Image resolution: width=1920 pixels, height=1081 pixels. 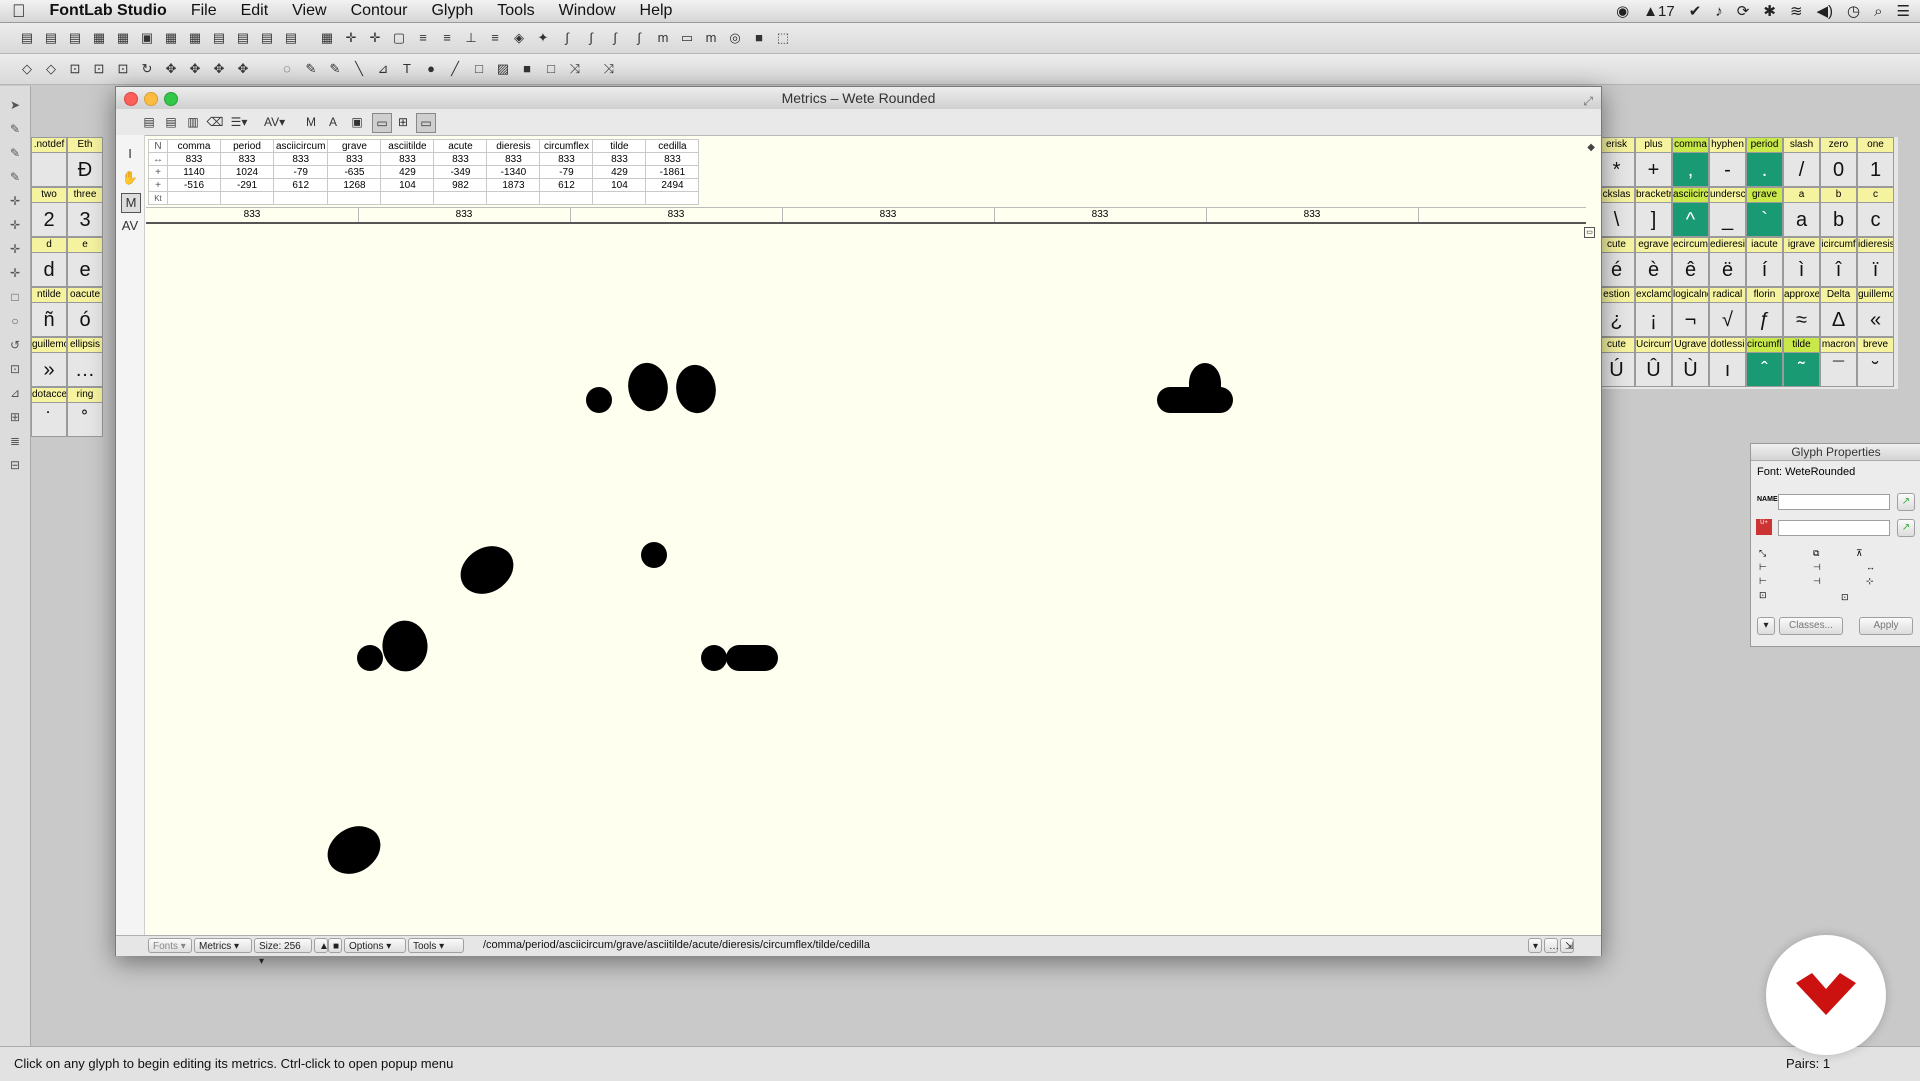 I want to click on clock-icon: ◷, so click(x=1853, y=11).